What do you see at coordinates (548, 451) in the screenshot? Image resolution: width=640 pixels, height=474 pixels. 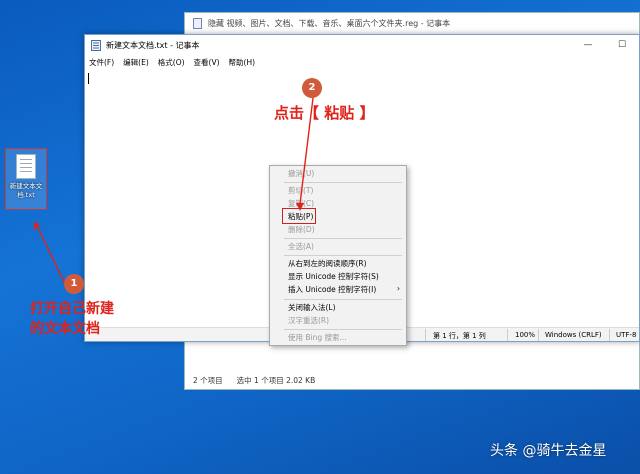 I see `watermark: 头条 @骑牛去金星` at bounding box center [548, 451].